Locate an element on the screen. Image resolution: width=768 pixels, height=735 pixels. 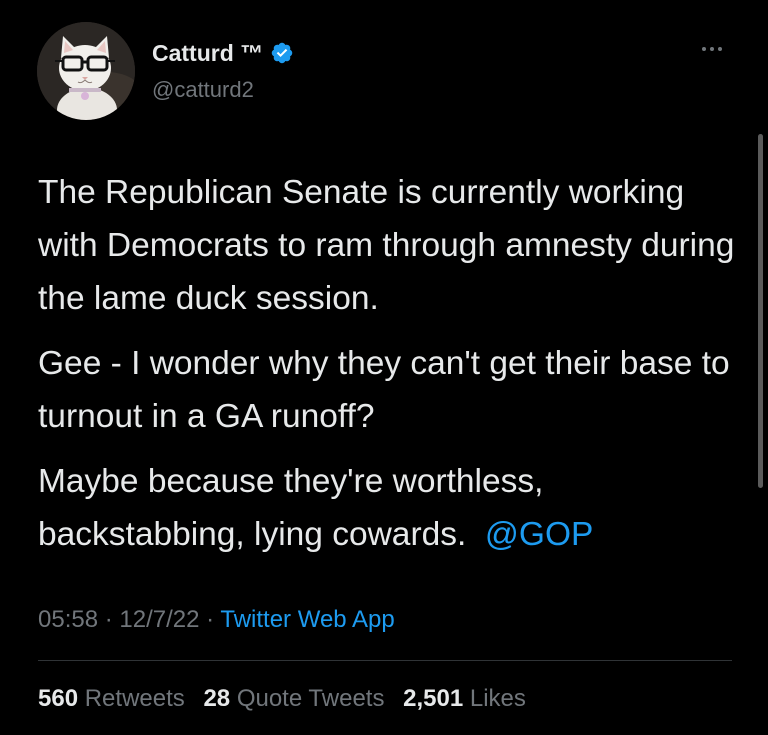
retweets-label: Retweets is located at coordinates (134, 698).